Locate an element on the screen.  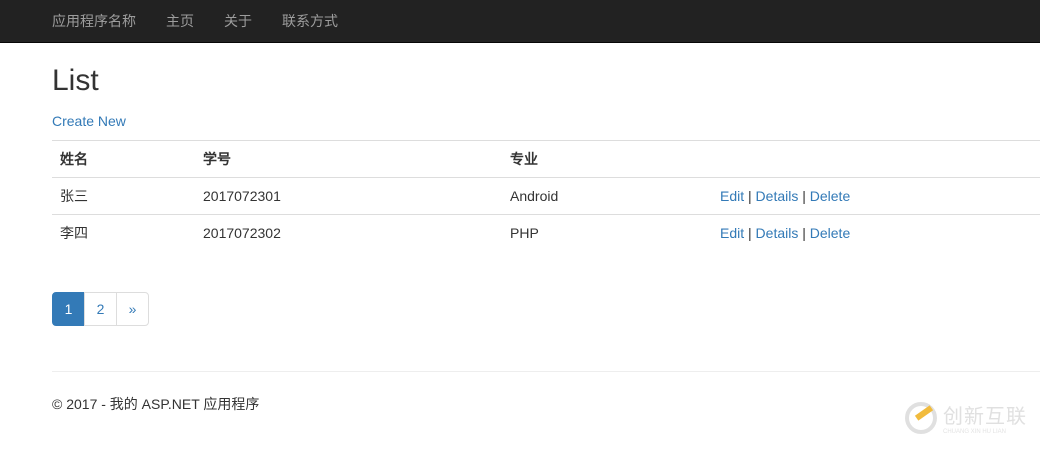
table-header: 姓名 学号 专业 is located at coordinates (546, 159).